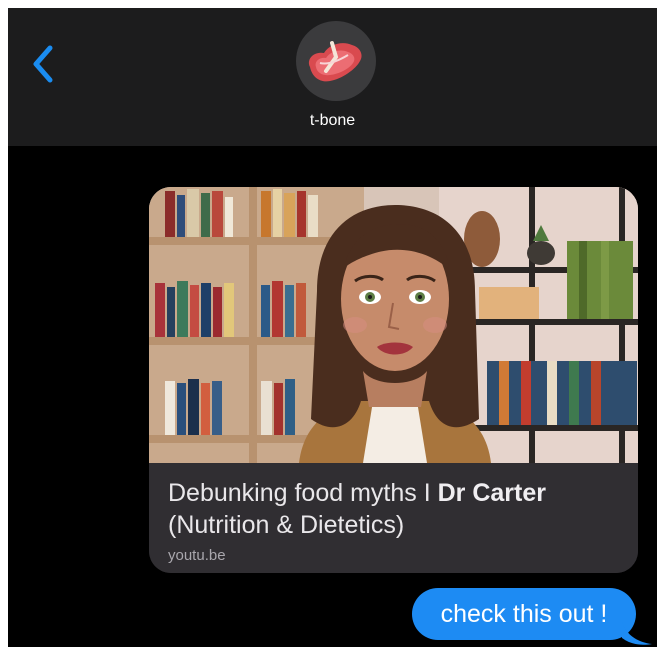 The height and width of the screenshot is (647, 664). What do you see at coordinates (197, 555) in the screenshot?
I see `link-domain: youtu.be` at bounding box center [197, 555].